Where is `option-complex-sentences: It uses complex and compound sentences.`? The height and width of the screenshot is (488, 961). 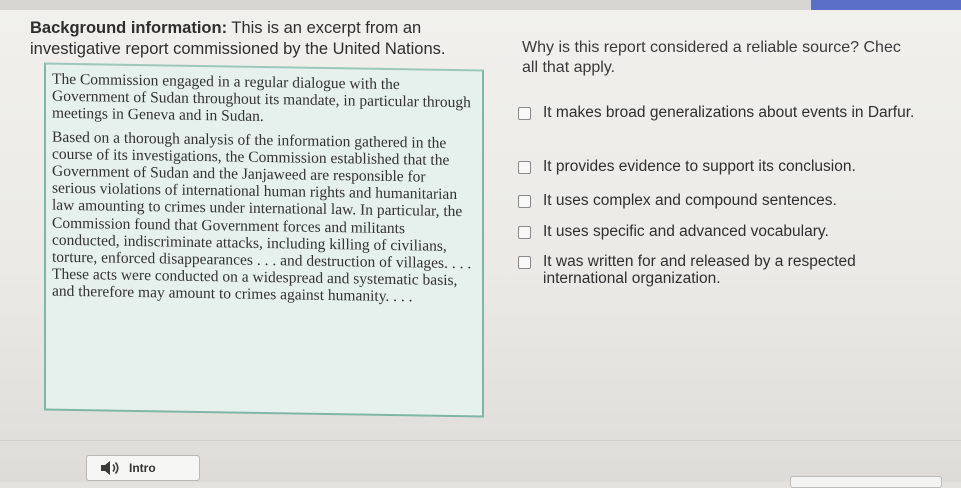
option-complex-sentences: It uses complex and compound sentences. is located at coordinates (723, 200).